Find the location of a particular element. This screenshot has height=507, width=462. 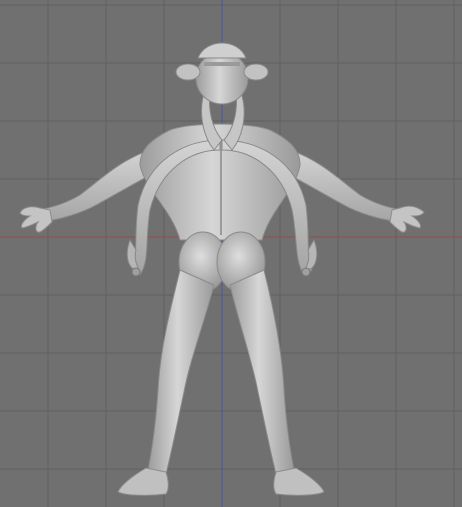

head is located at coordinates (222, 73).